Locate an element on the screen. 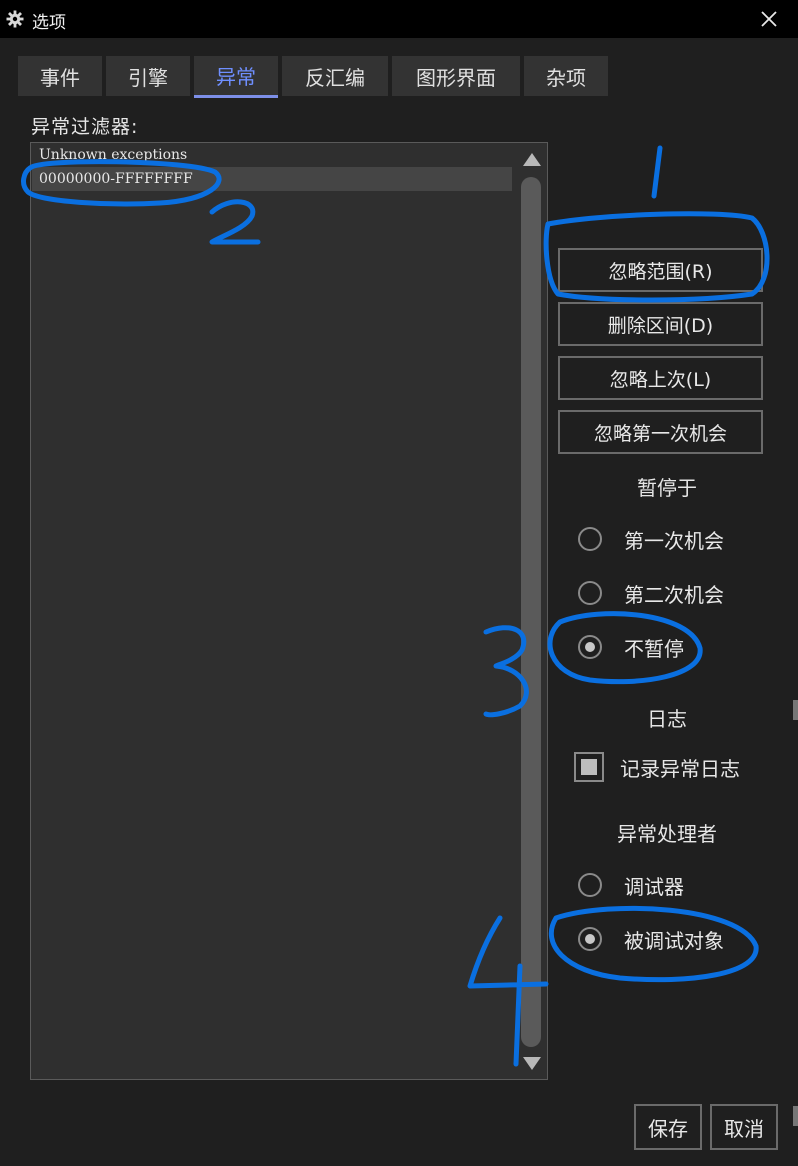  vertical-scrollbar is located at coordinates (531, 611).